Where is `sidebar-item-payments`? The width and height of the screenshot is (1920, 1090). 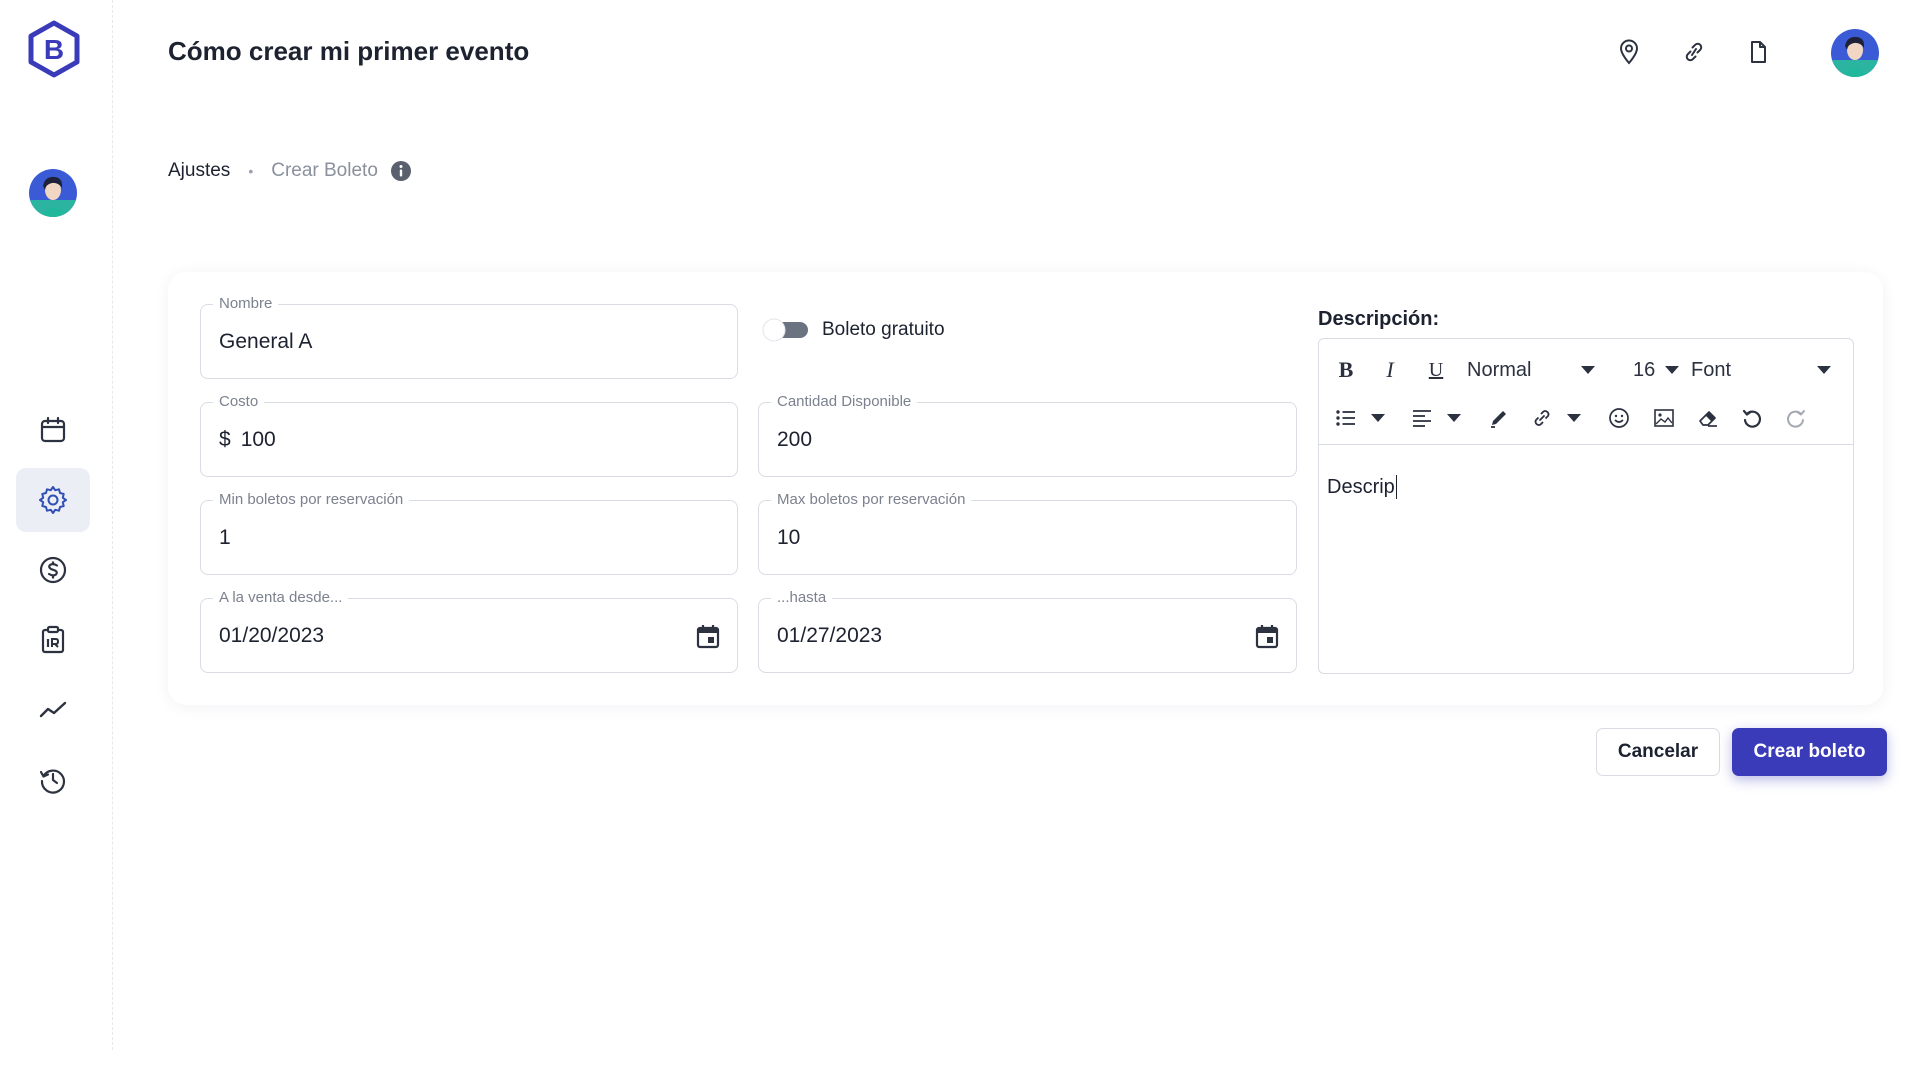 sidebar-item-payments is located at coordinates (53, 570).